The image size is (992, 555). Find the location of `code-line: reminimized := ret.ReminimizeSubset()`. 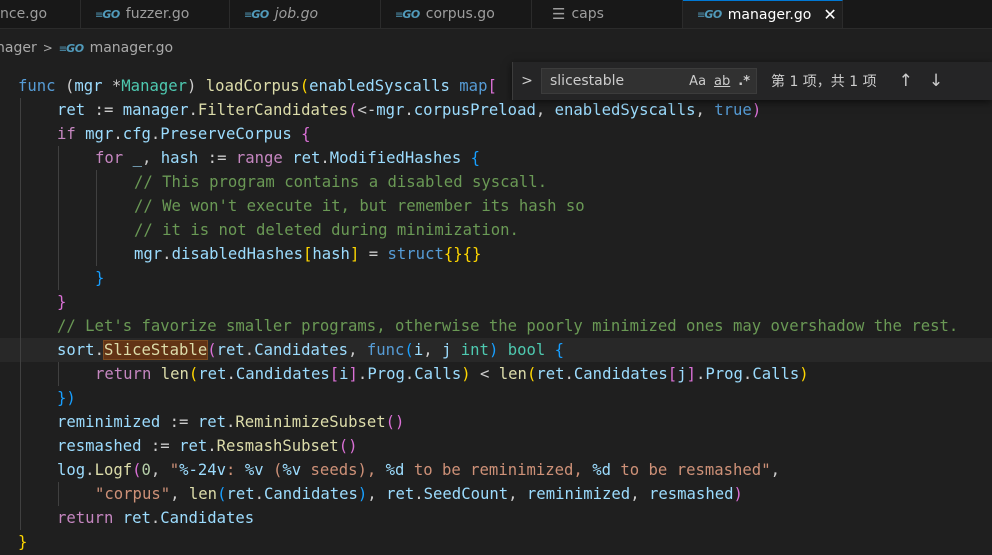

code-line: reminimized := ret.ReminimizeSubset() is located at coordinates (496, 422).